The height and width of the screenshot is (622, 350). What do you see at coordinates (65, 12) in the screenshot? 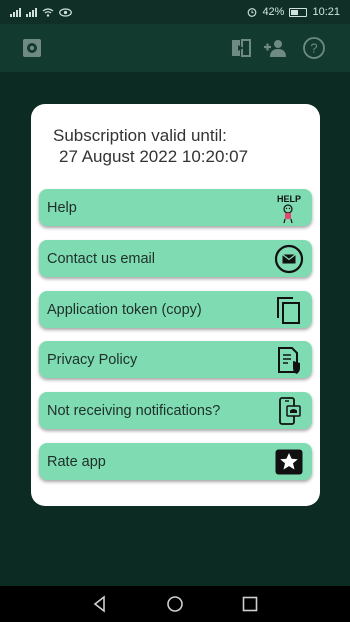
I see `eye-icon` at bounding box center [65, 12].